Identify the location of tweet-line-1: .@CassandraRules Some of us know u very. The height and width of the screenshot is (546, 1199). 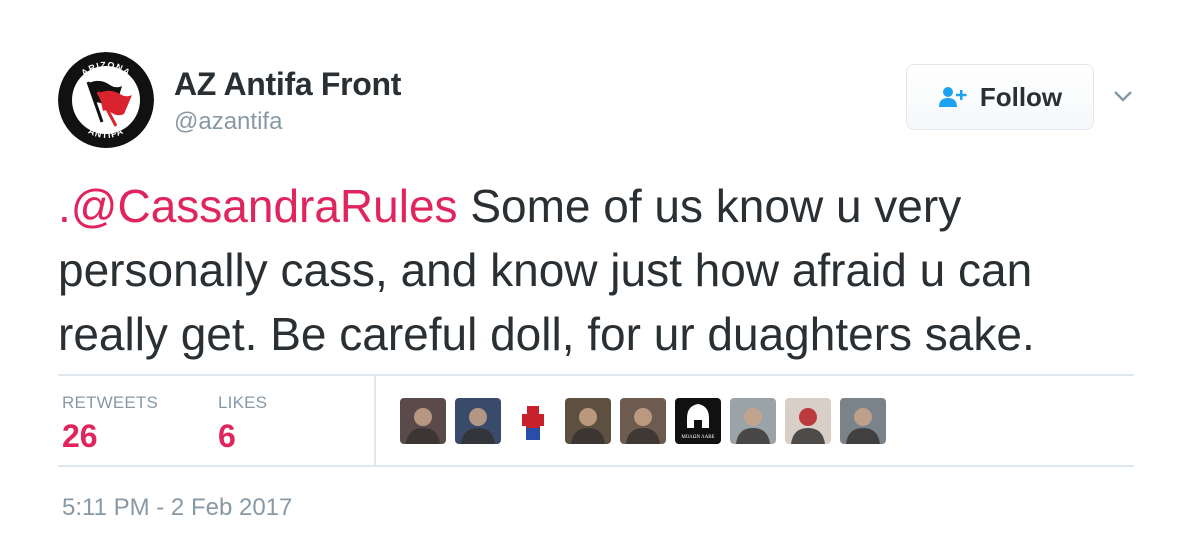
(608, 206).